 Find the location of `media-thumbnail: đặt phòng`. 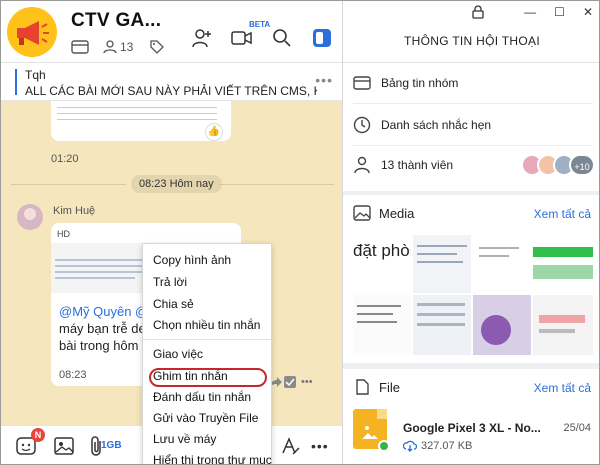

media-thumbnail: đặt phòng is located at coordinates (382, 264).